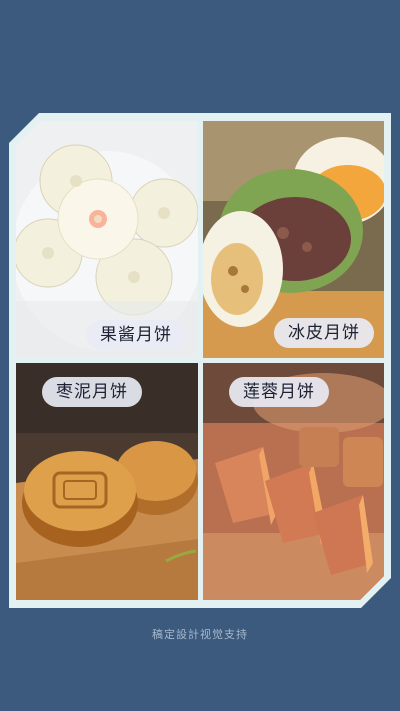 The width and height of the screenshot is (400, 711). Describe the element at coordinates (279, 392) in the screenshot. I see `tile-label-lotus-paste: 莲蓉月饼` at that location.